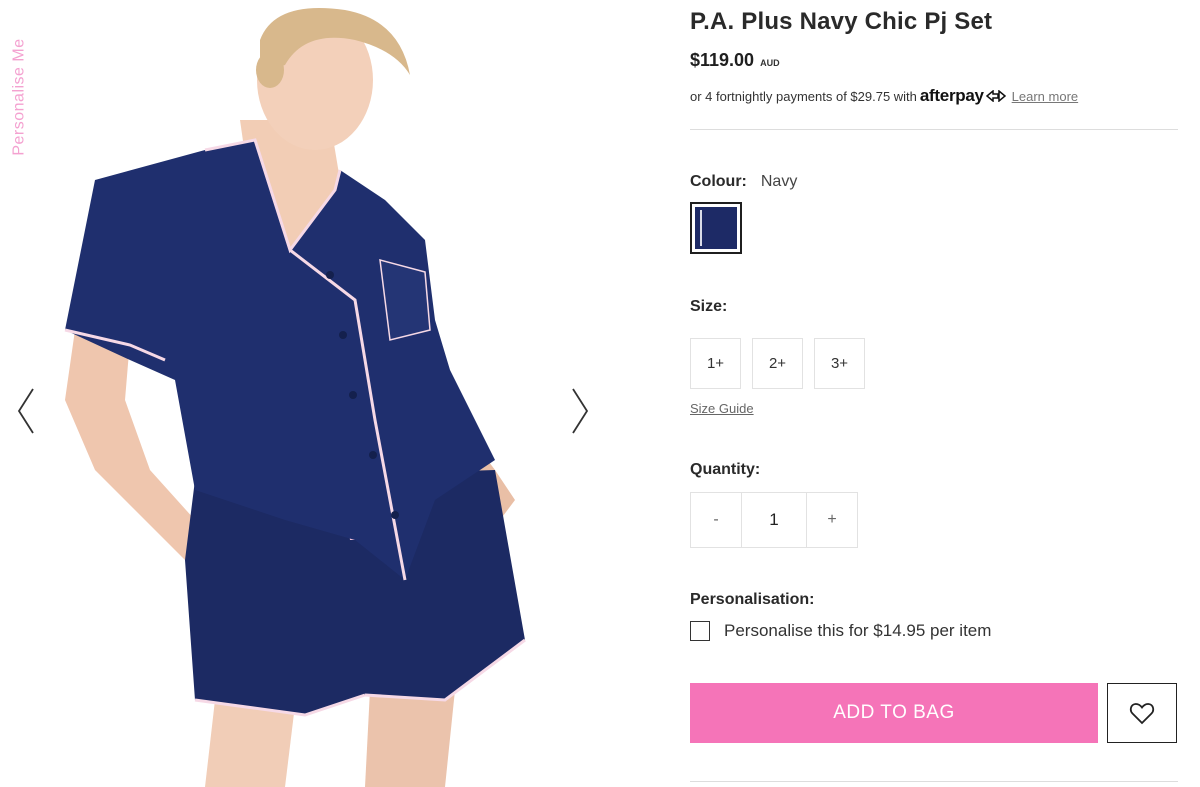 Image resolution: width=1200 pixels, height=787 pixels. I want to click on personalise-me-label: Personalise Me, so click(19, 97).